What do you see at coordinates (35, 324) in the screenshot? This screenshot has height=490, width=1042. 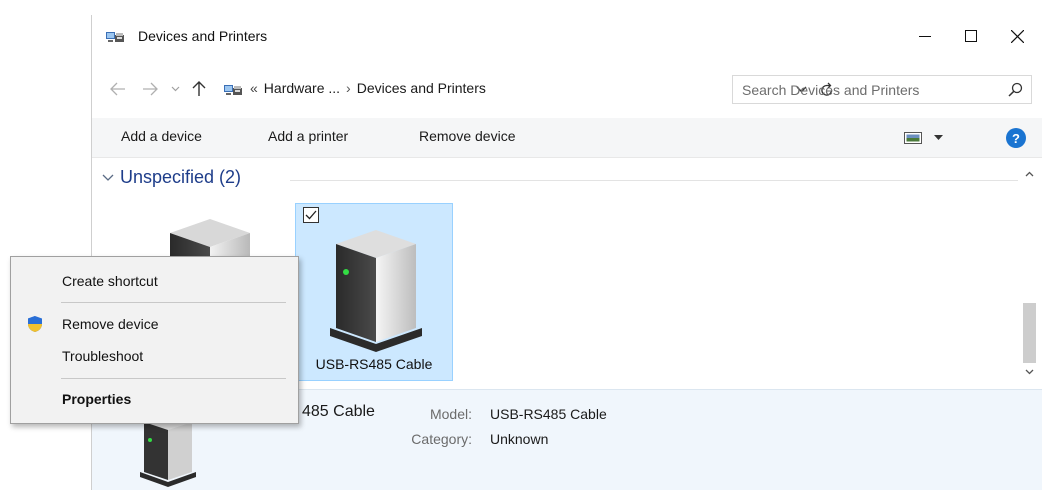 I see `uac-shield-icon` at bounding box center [35, 324].